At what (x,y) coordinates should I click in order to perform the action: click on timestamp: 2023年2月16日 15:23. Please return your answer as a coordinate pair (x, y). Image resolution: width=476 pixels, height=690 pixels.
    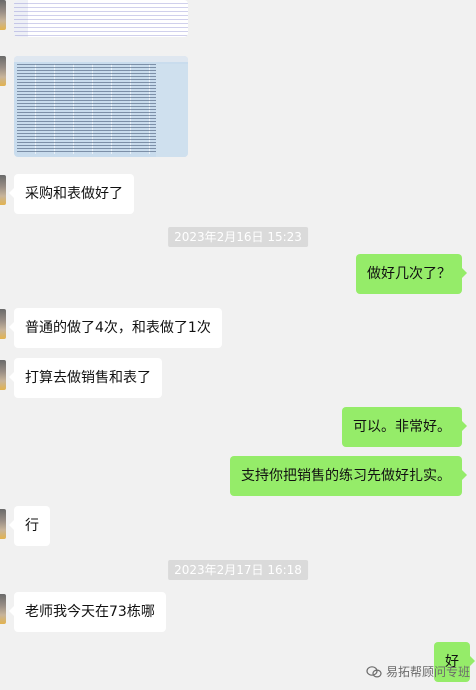
    Looking at the image, I should click on (238, 237).